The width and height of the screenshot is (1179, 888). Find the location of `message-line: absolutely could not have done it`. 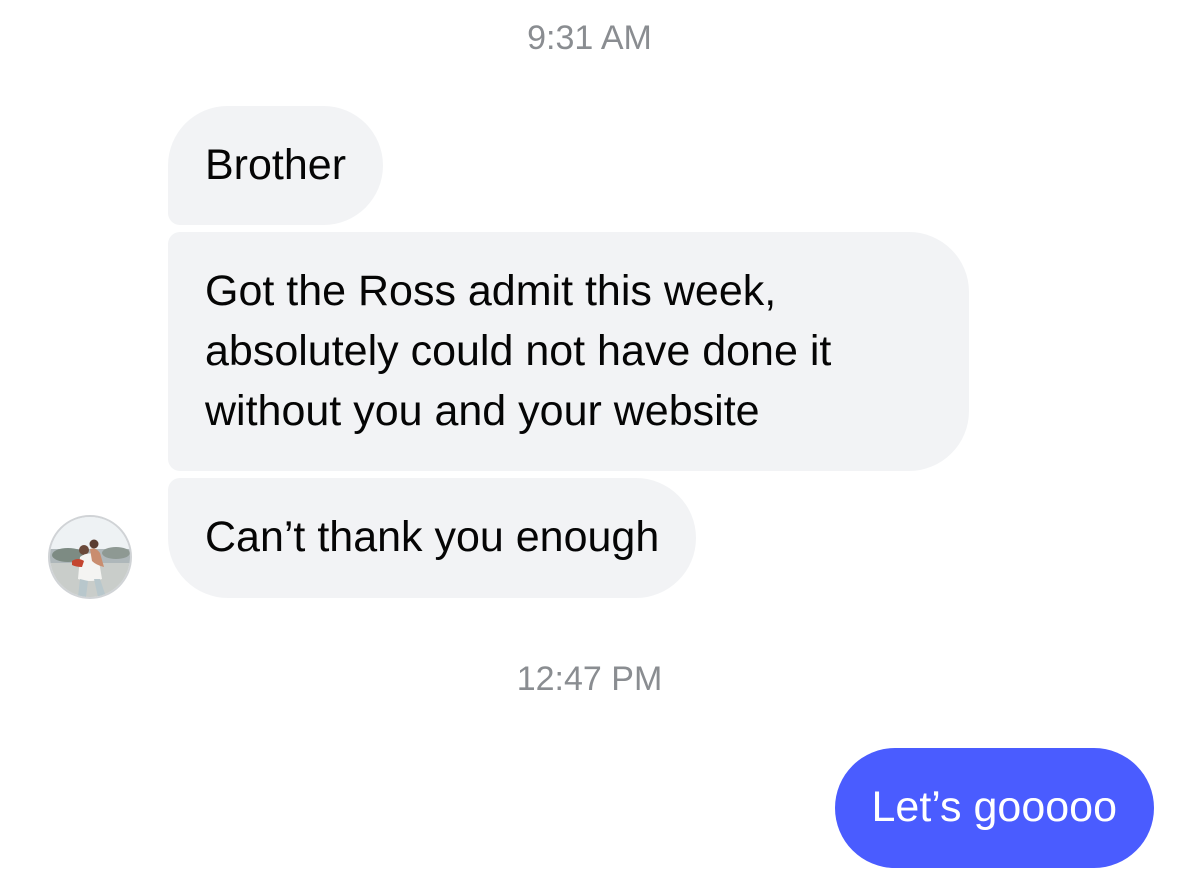

message-line: absolutely could not have done it is located at coordinates (518, 351).